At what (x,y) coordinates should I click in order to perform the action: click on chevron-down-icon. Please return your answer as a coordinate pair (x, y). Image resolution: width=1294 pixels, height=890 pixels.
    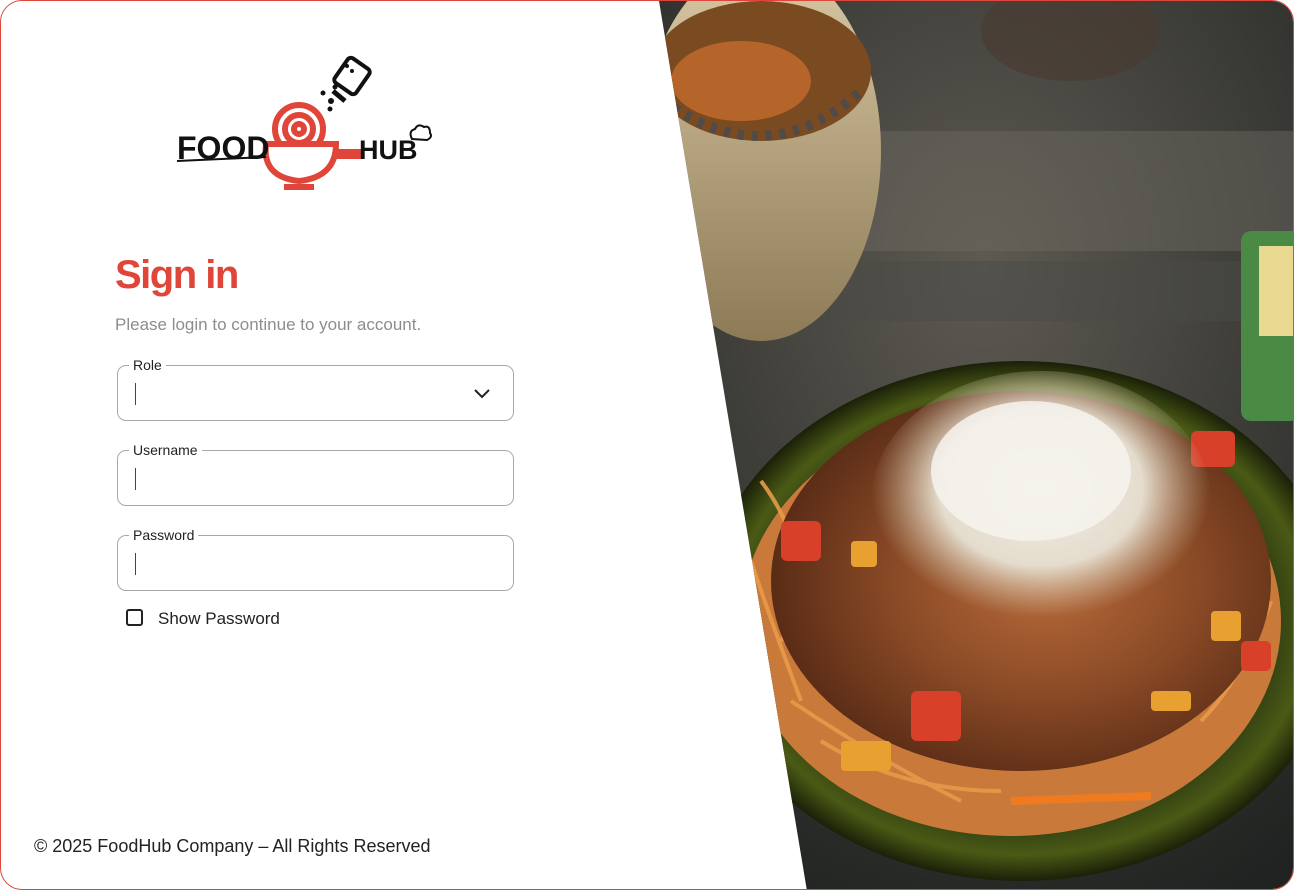
    Looking at the image, I should click on (482, 394).